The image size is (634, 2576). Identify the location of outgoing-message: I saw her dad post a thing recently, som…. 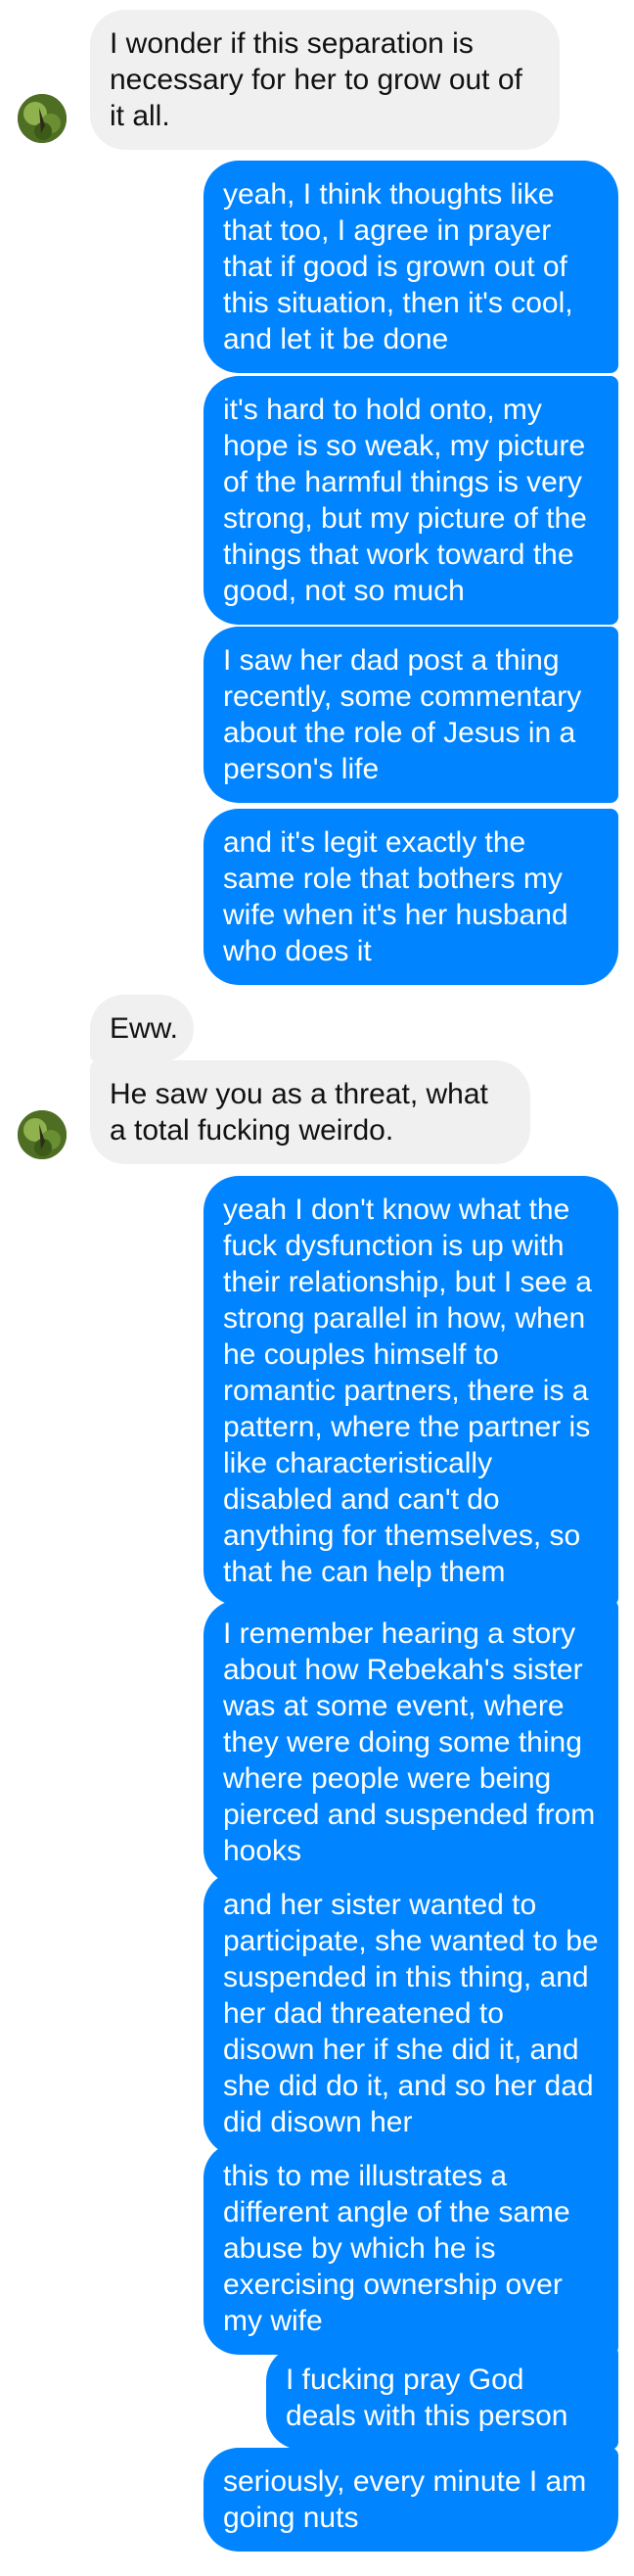
(411, 715).